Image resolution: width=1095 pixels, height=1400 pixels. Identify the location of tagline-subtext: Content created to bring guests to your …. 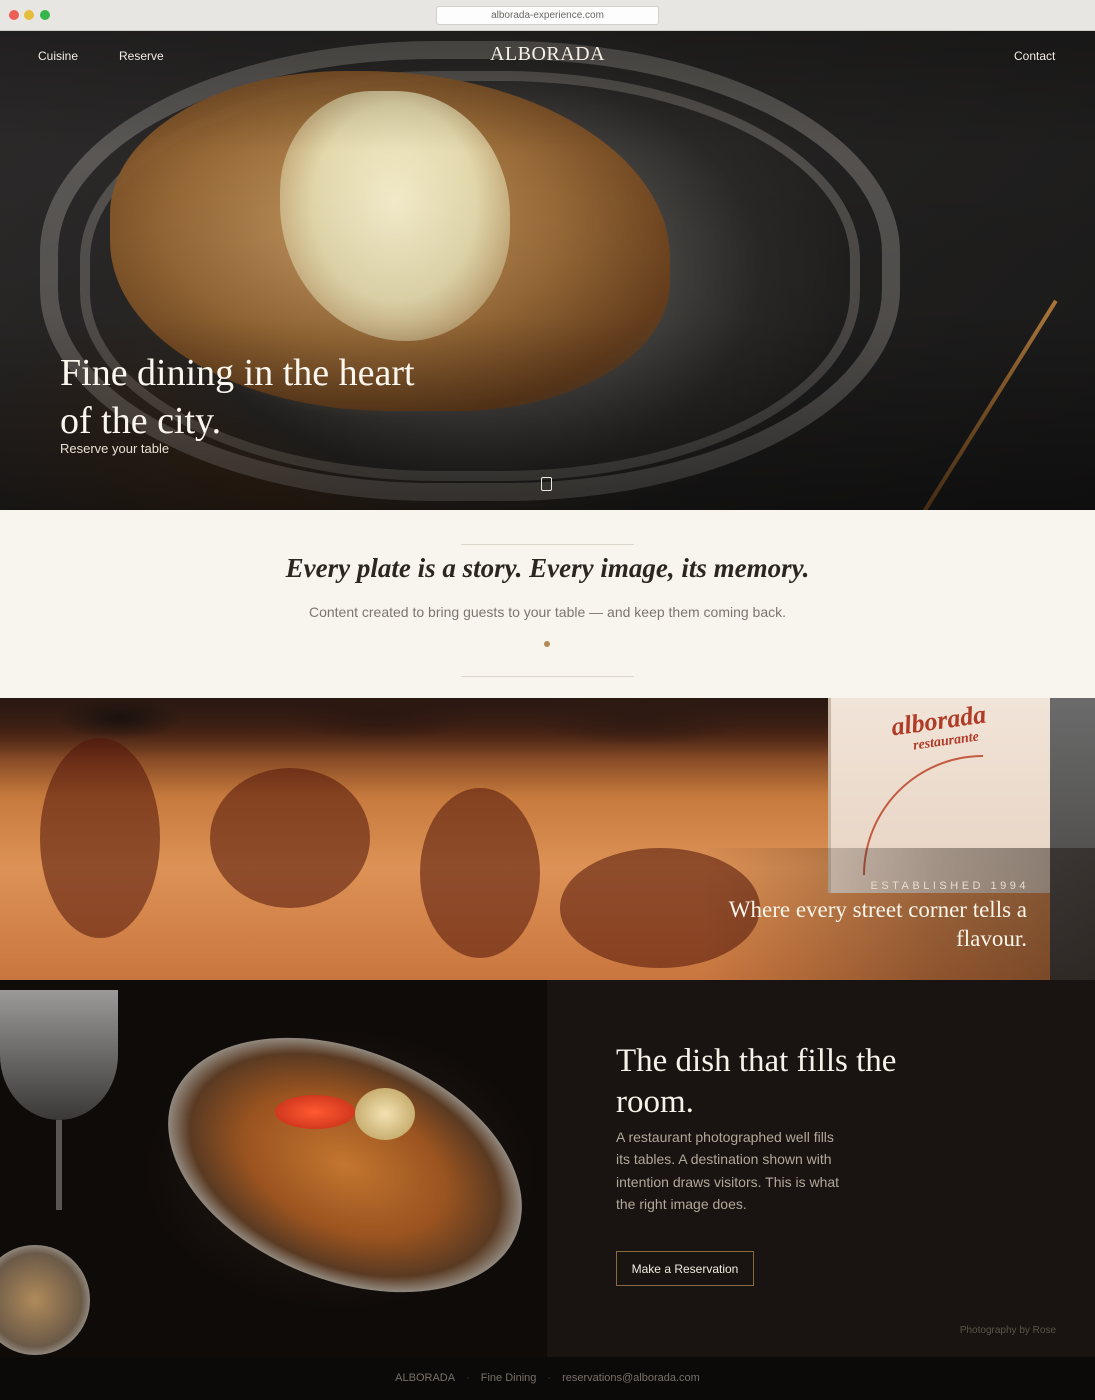
(547, 612).